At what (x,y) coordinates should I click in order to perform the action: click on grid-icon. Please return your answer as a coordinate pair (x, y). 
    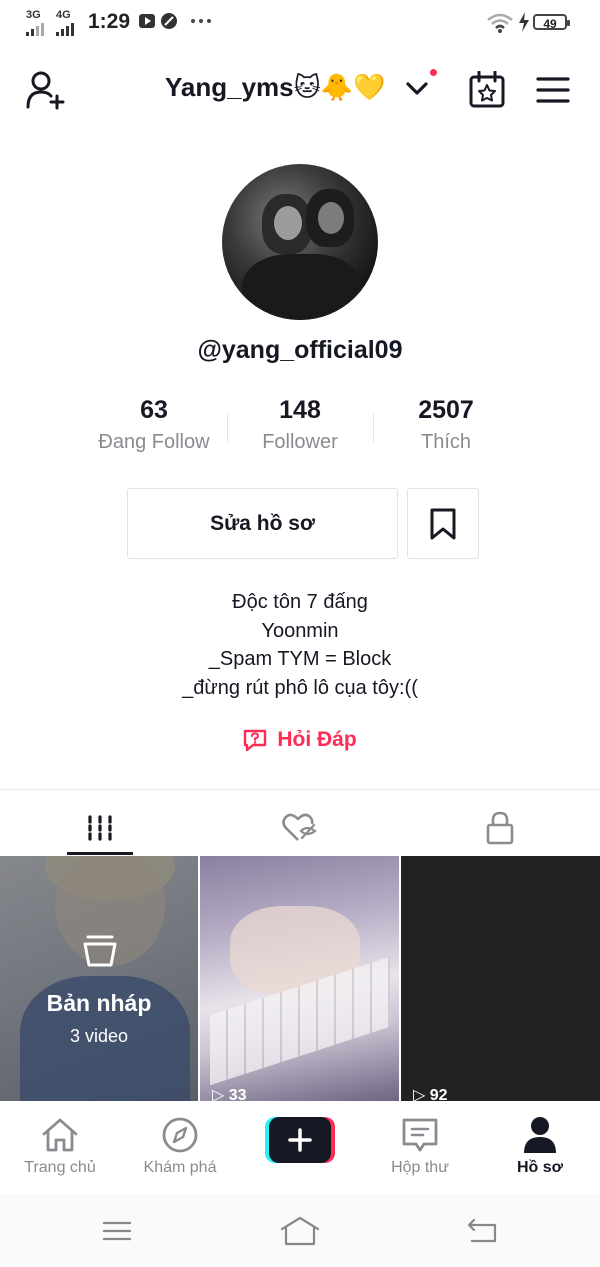
    Looking at the image, I should click on (100, 828).